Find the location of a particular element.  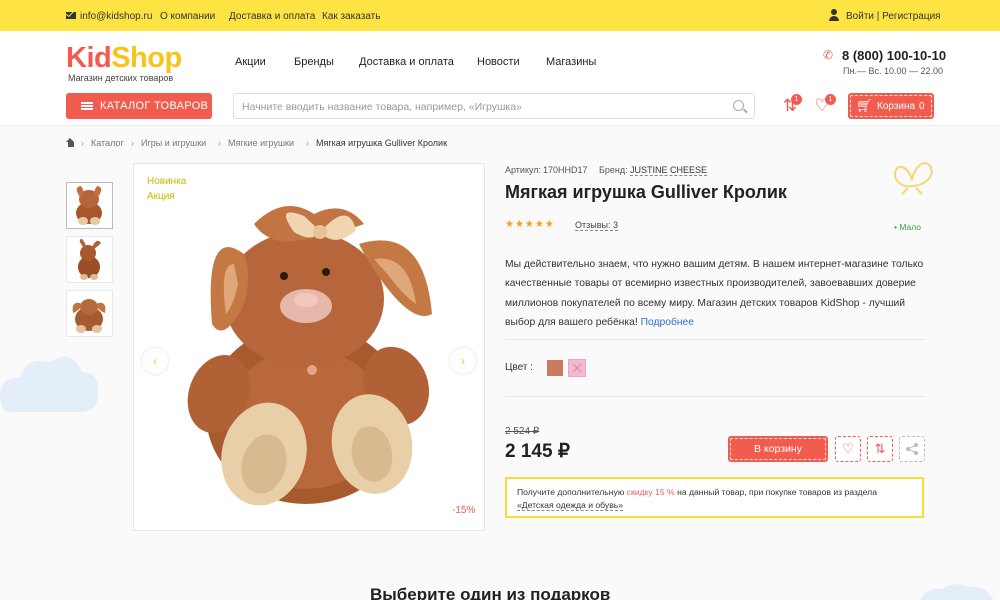

breadcrumb-catalog: Каталог is located at coordinates (107, 143).